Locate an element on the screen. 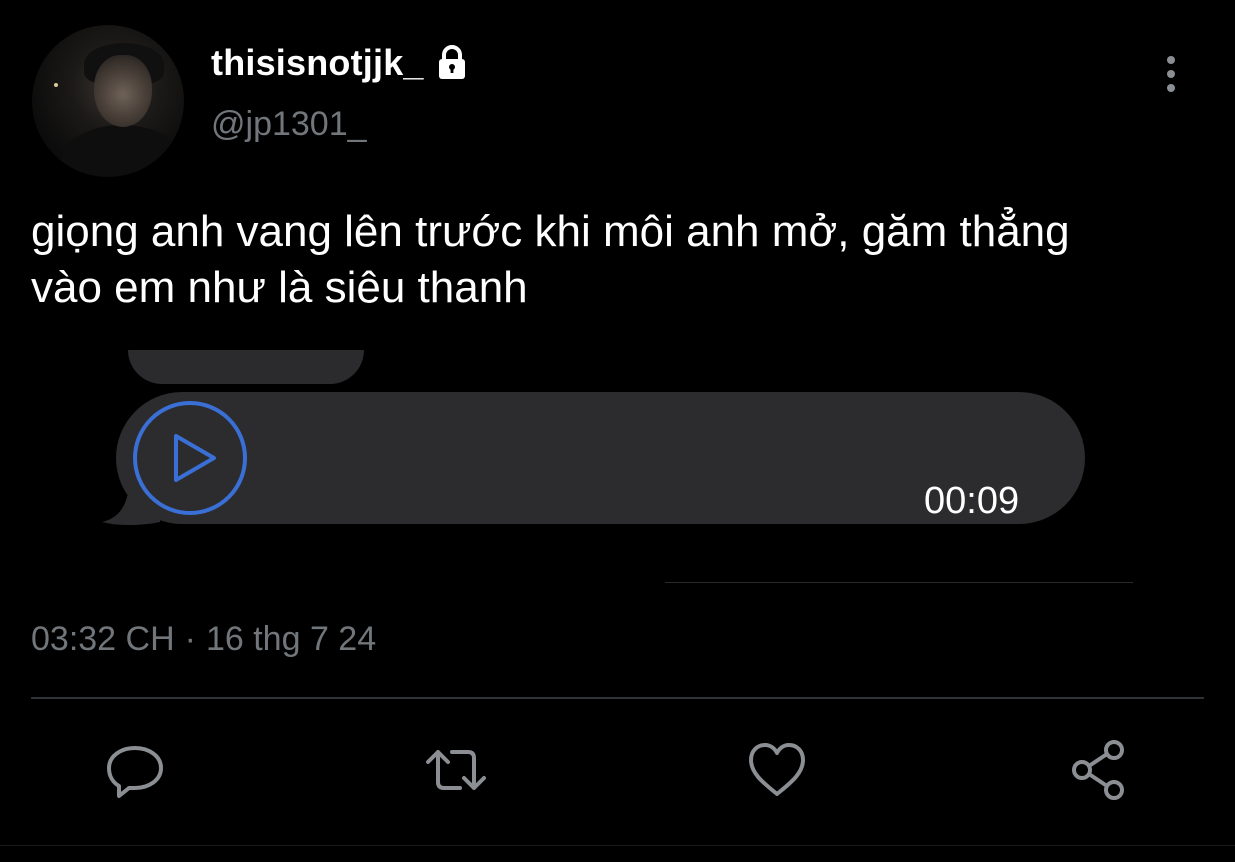 Image resolution: width=1235 pixels, height=862 pixels. more-options-icon is located at coordinates (1171, 75).